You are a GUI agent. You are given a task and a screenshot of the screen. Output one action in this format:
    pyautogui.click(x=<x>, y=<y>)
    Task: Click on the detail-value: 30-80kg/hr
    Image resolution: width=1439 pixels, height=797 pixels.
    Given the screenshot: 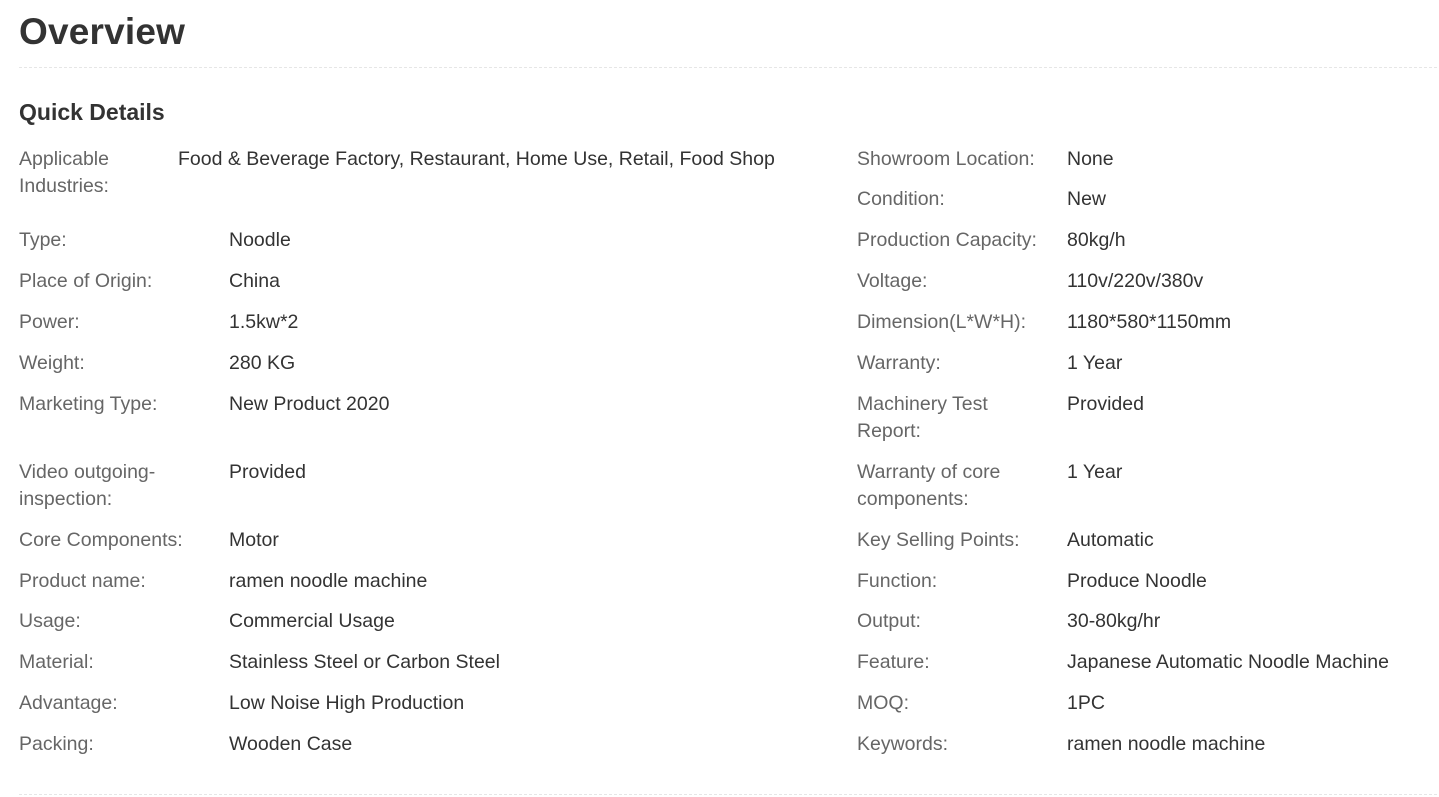 What is the action you would take?
    pyautogui.click(x=1114, y=621)
    